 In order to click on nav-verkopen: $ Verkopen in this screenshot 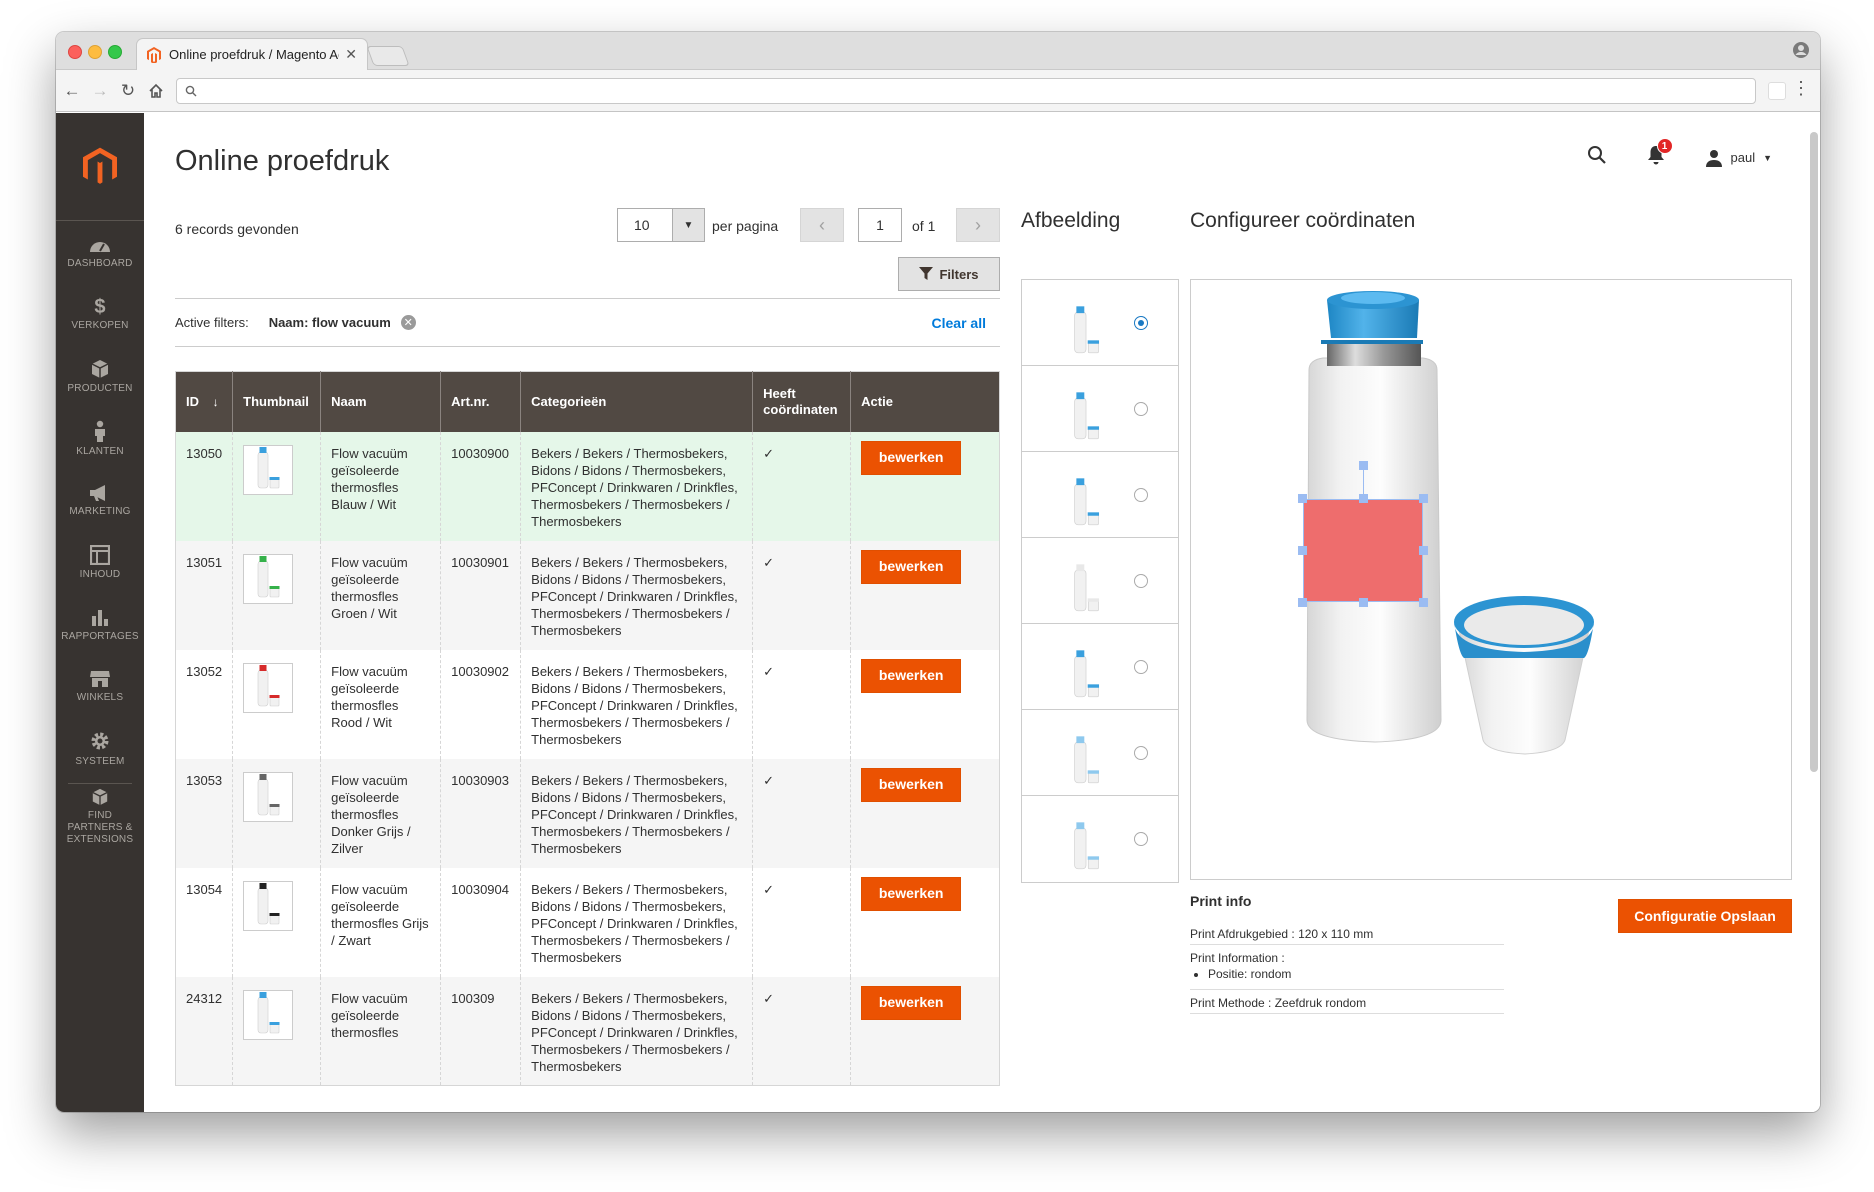, I will do `click(100, 314)`.